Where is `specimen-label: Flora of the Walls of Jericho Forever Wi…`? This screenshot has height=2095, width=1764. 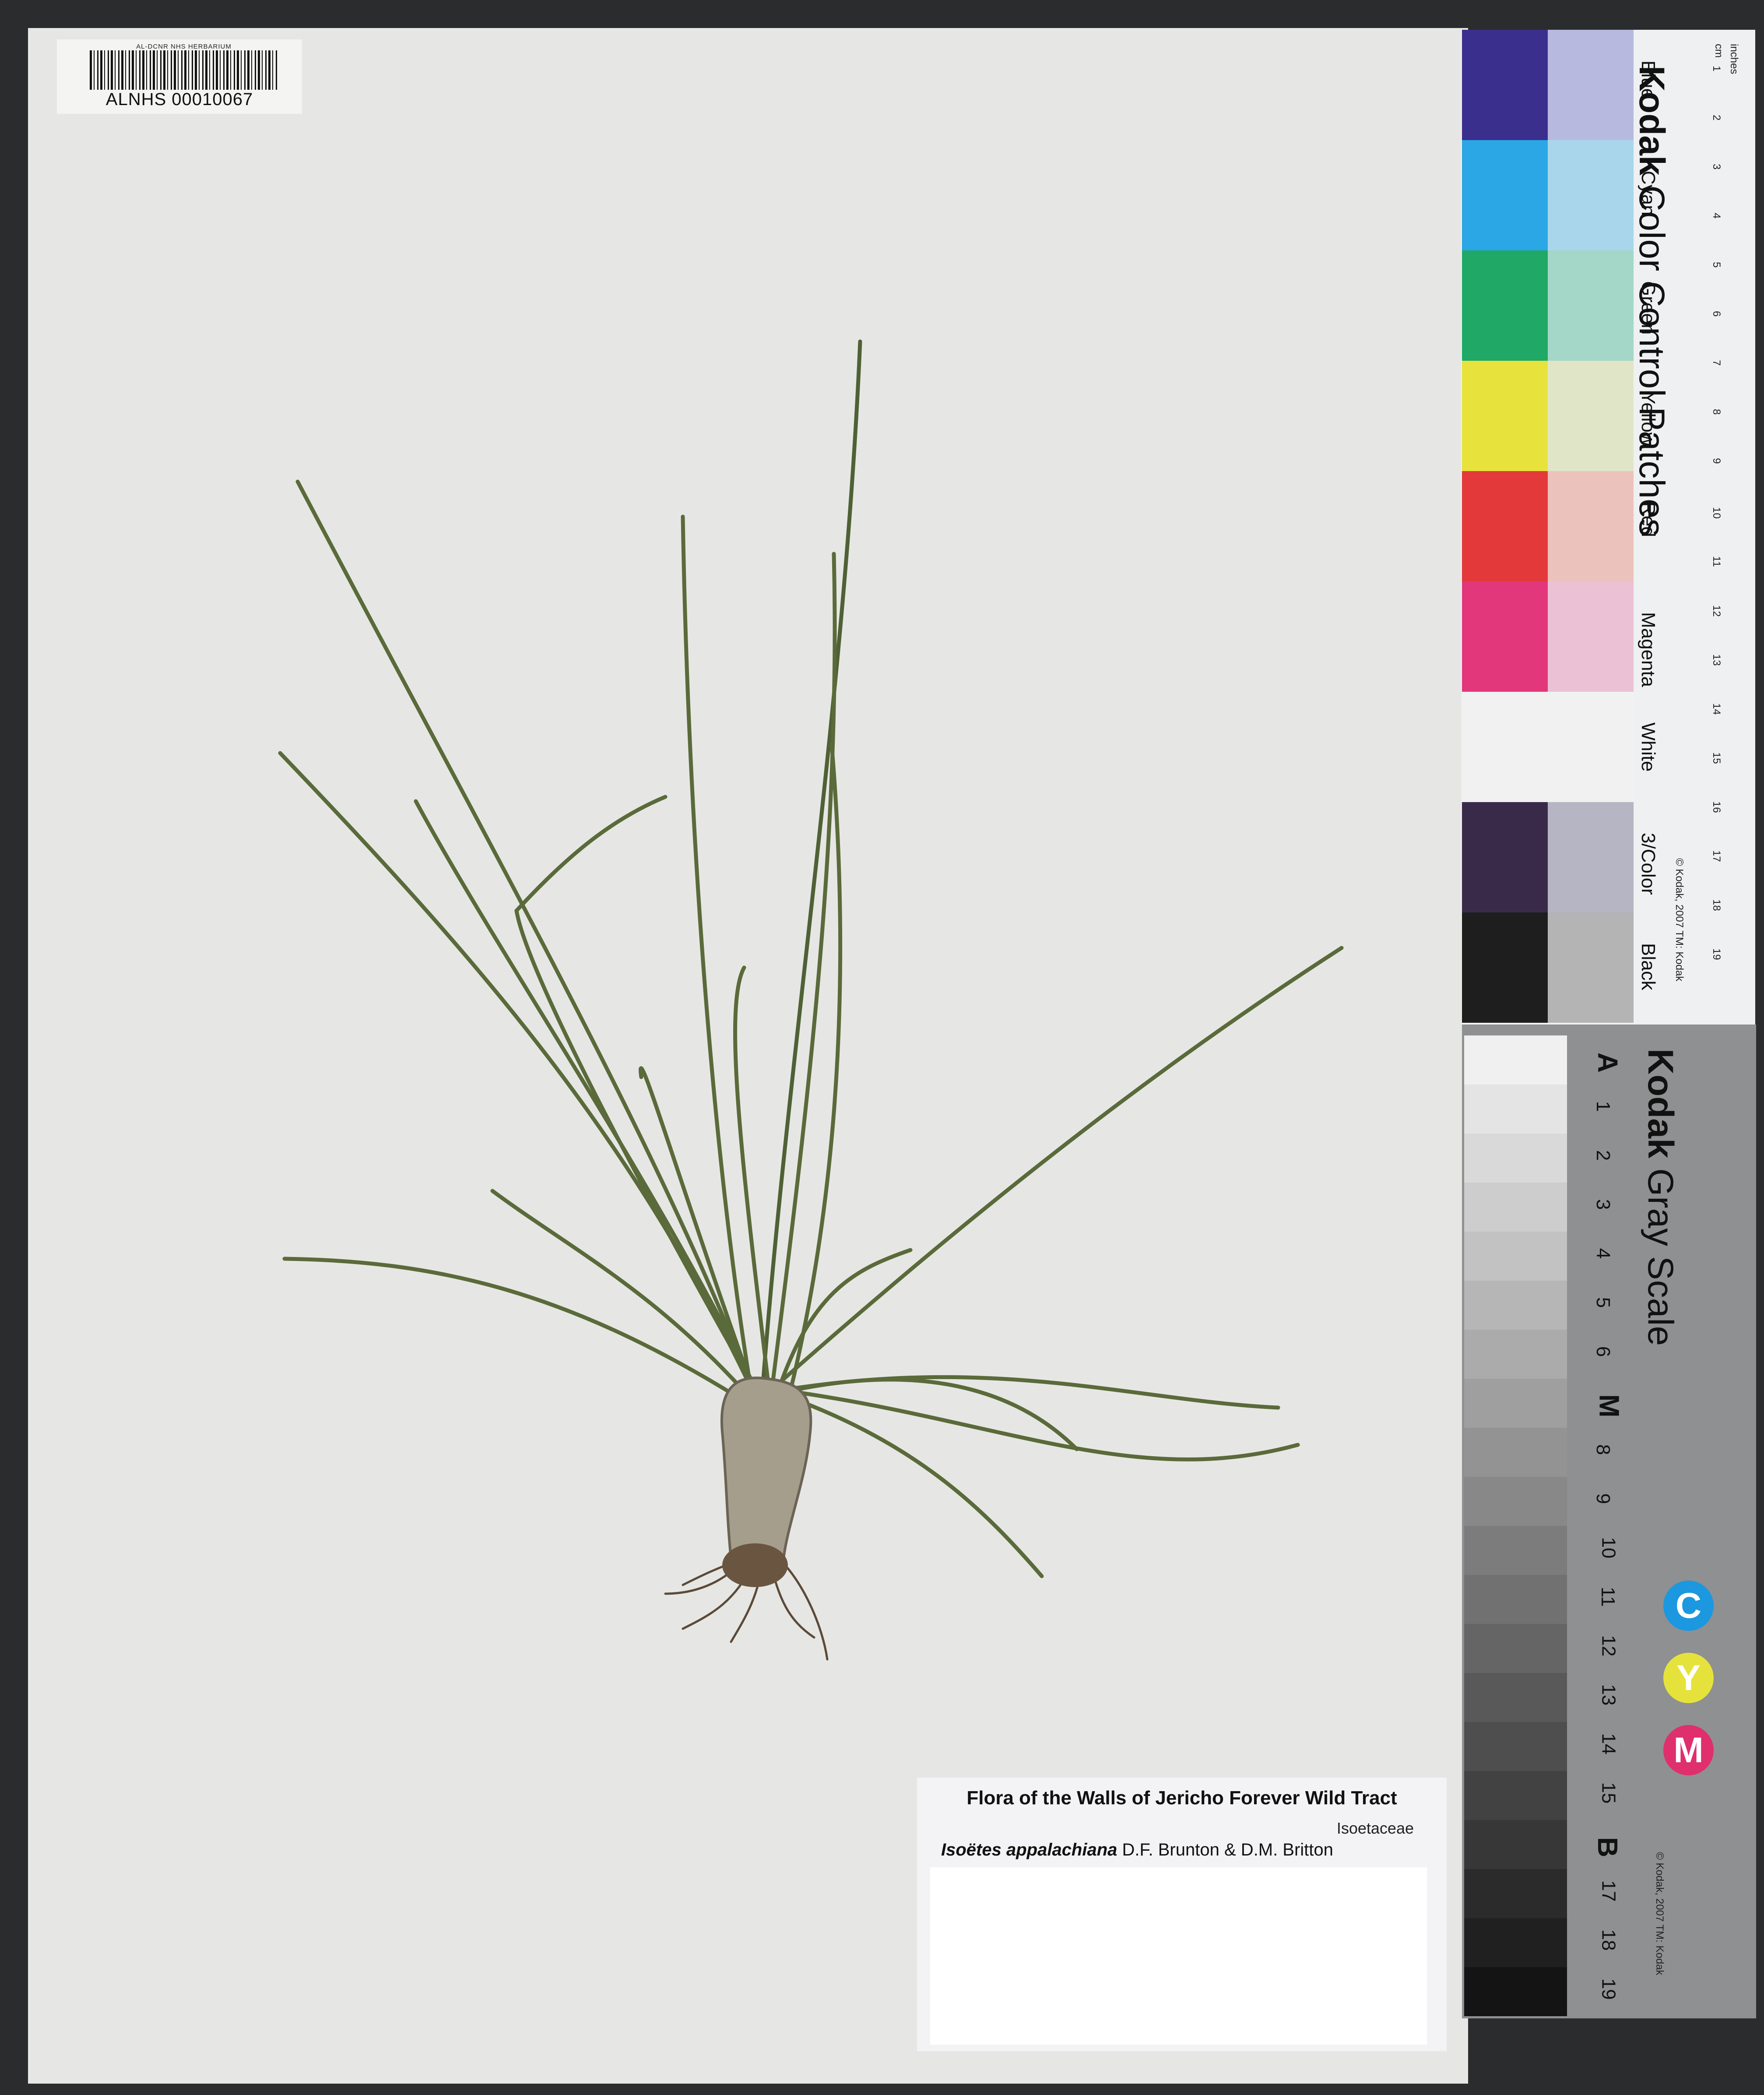
specimen-label: Flora of the Walls of Jericho Forever Wi… is located at coordinates (1182, 1914).